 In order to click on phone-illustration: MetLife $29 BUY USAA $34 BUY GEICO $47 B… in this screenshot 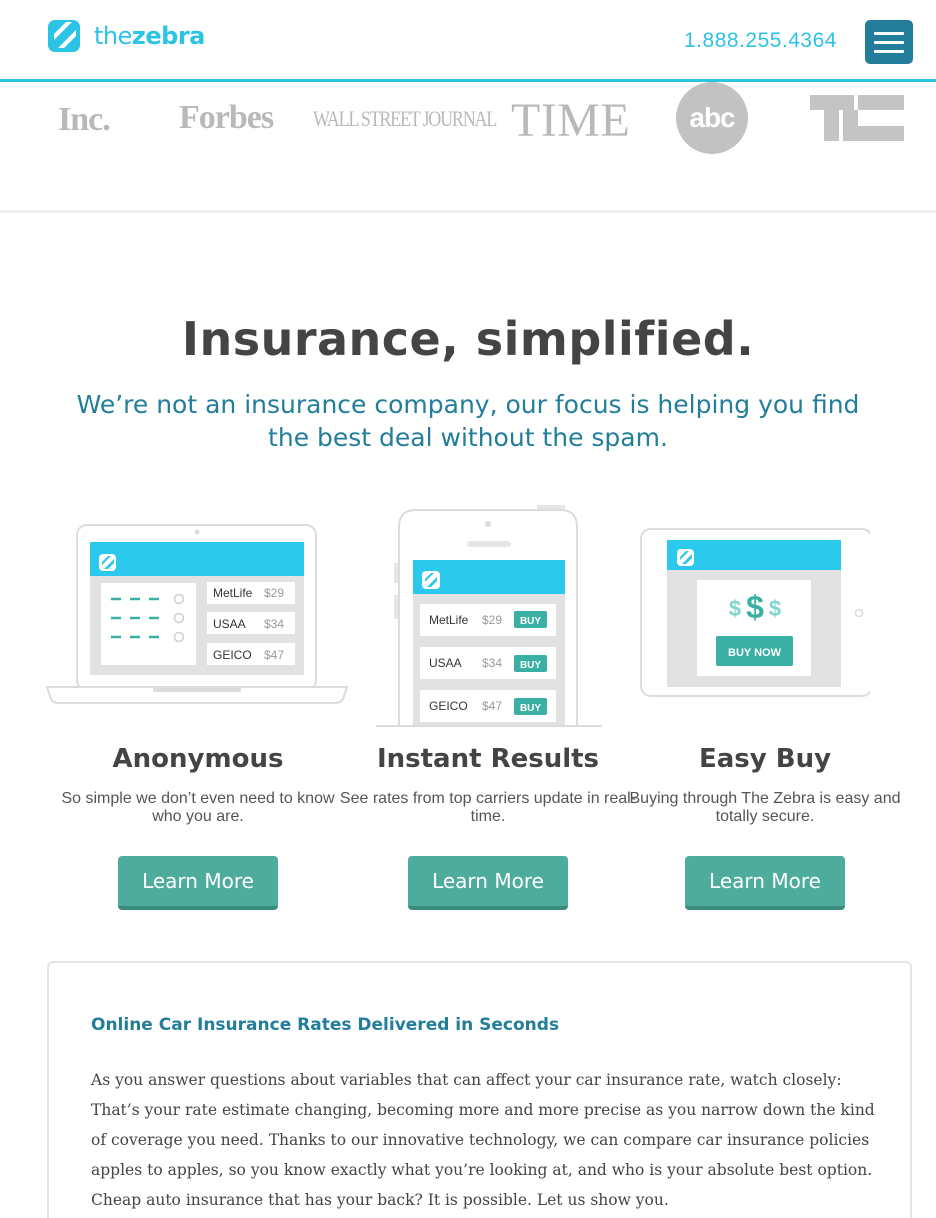, I will do `click(489, 616)`.